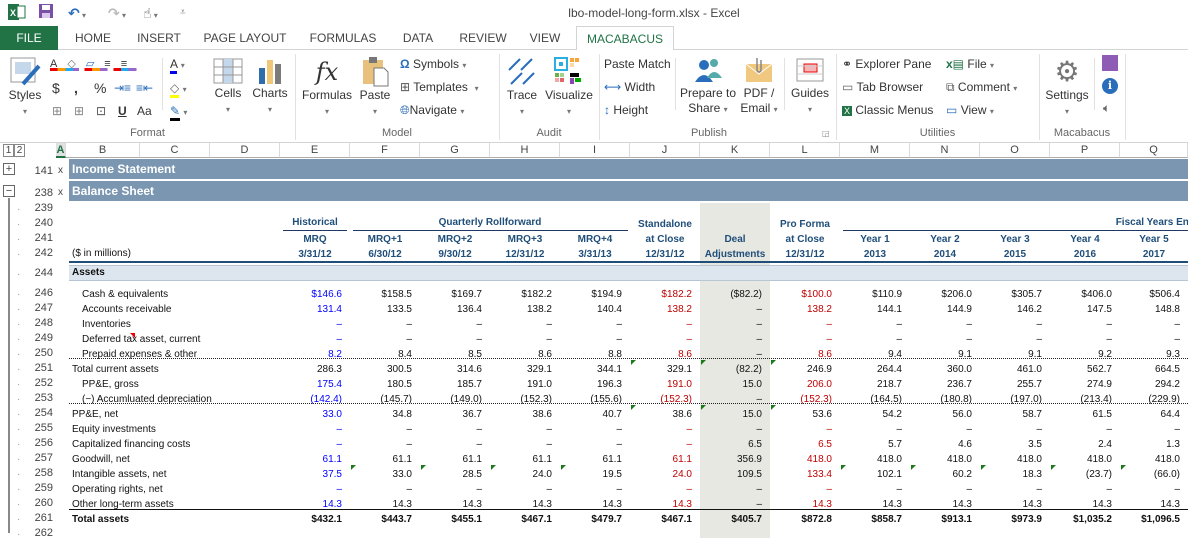  Describe the element at coordinates (945, 444) in the screenshot. I see `value-cell: 4.6` at that location.